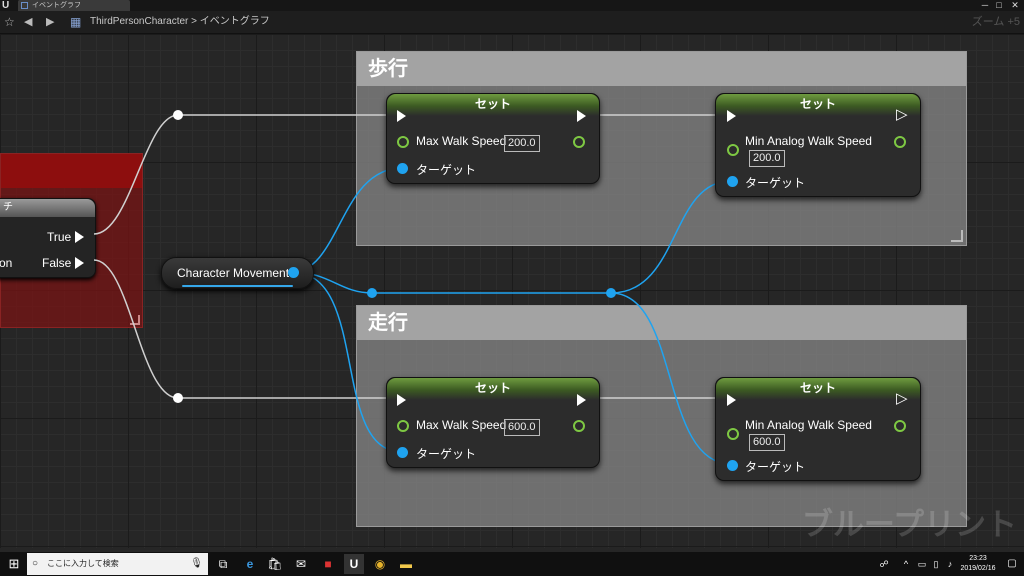  What do you see at coordinates (9, 22) in the screenshot?
I see `favorite-star-icon: ☆` at bounding box center [9, 22].